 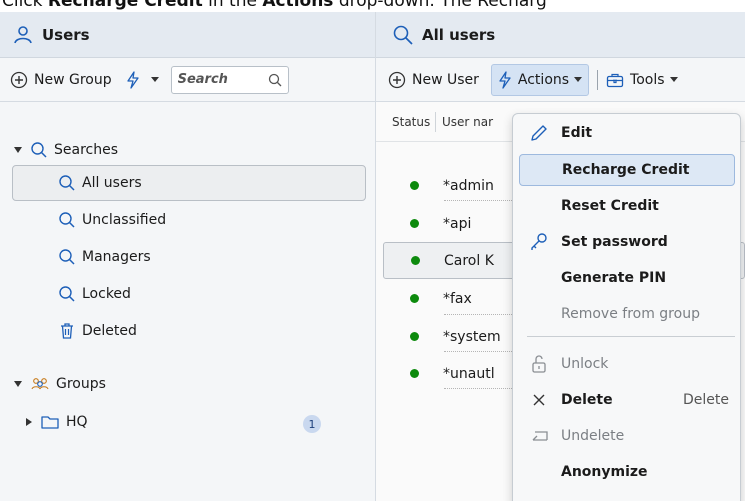 I want to click on group-search-field, so click(x=229, y=79).